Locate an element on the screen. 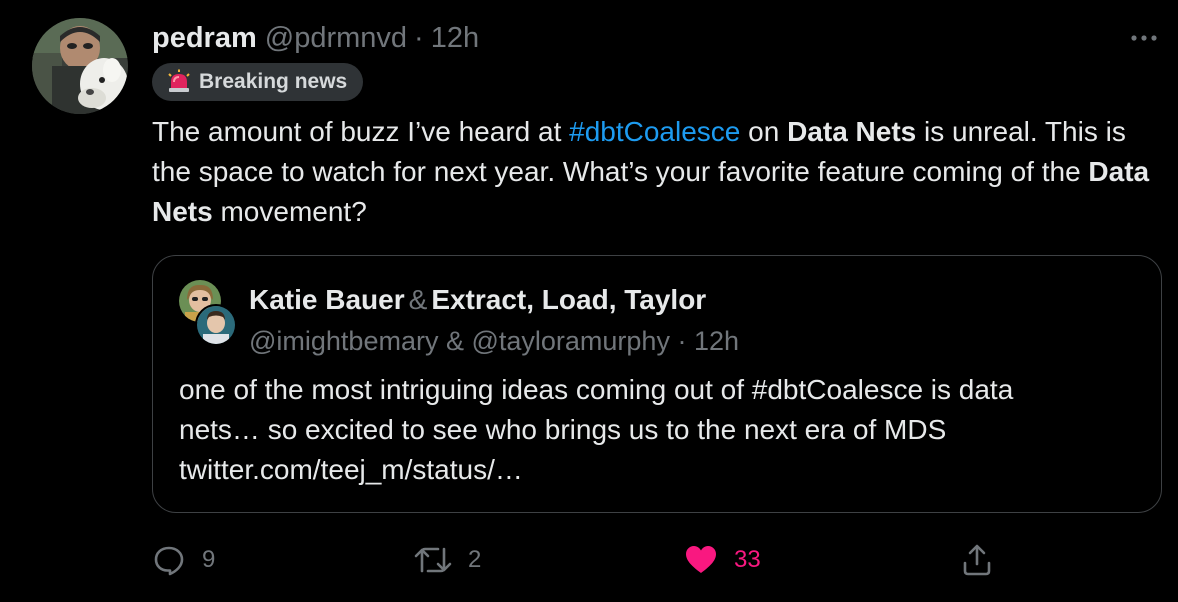 The height and width of the screenshot is (602, 1178). share-button is located at coordinates (977, 560).